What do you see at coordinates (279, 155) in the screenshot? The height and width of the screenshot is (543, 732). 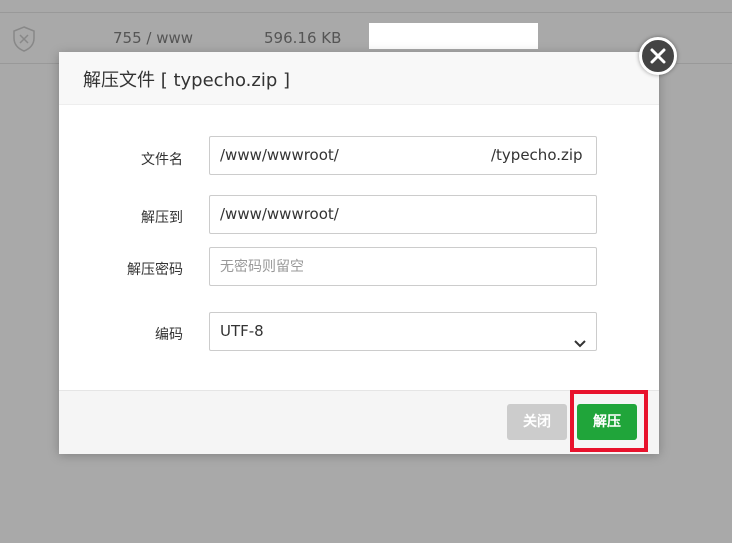 I see `filename-prefix: /www/wwwroot/` at bounding box center [279, 155].